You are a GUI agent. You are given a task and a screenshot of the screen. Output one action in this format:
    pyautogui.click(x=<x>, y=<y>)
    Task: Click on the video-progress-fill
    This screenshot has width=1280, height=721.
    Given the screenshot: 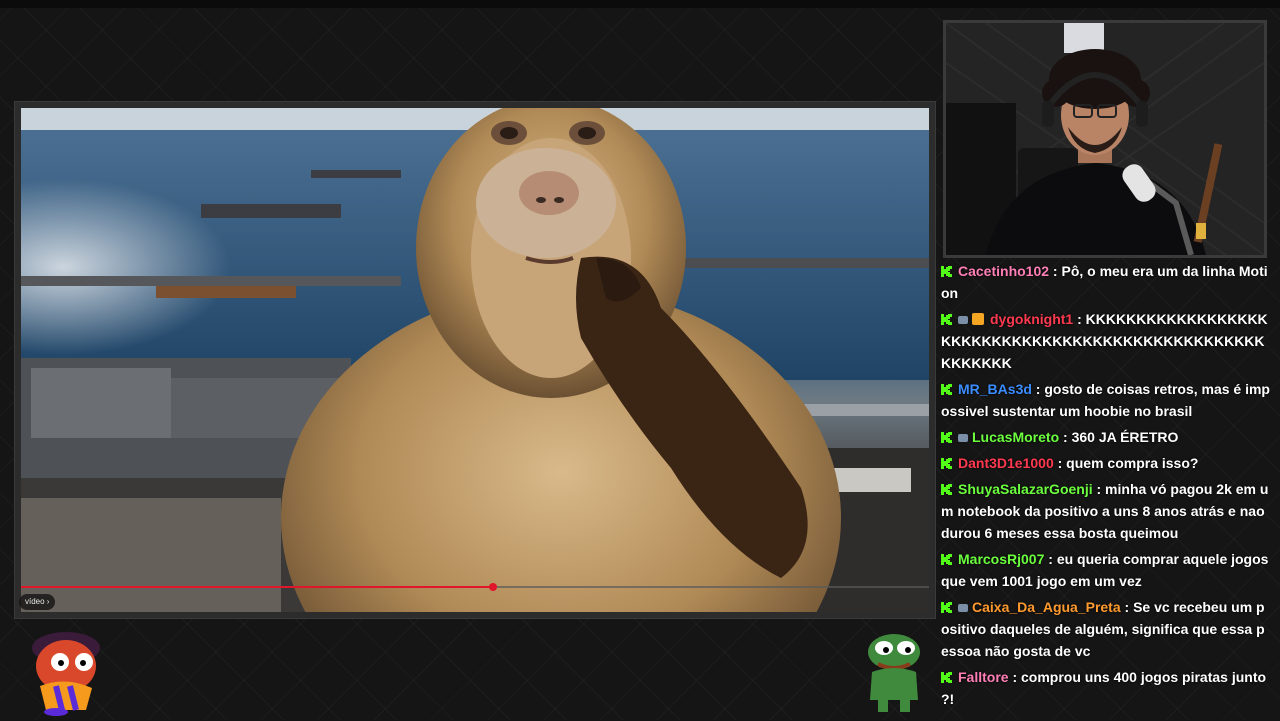 What is the action you would take?
    pyautogui.click(x=259, y=587)
    